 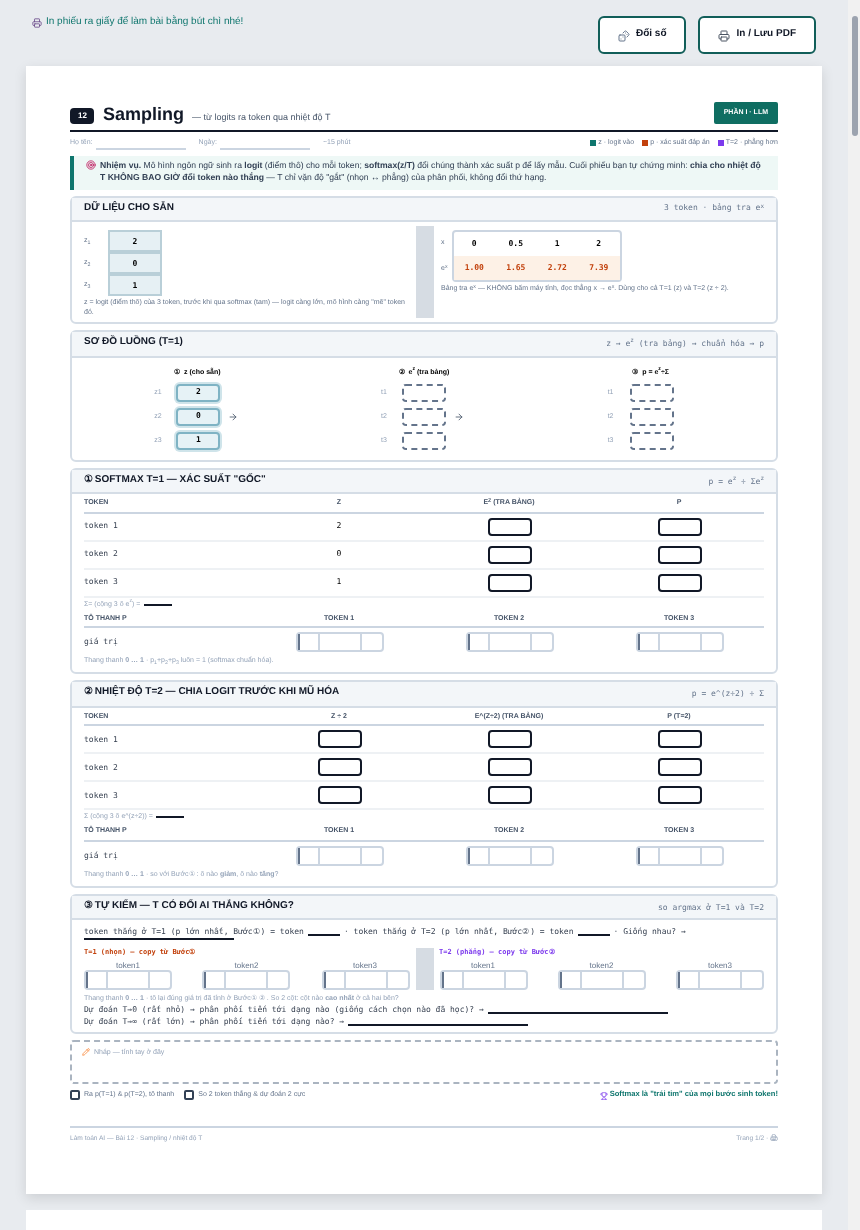 I want to click on target-icon, so click(x=91, y=164).